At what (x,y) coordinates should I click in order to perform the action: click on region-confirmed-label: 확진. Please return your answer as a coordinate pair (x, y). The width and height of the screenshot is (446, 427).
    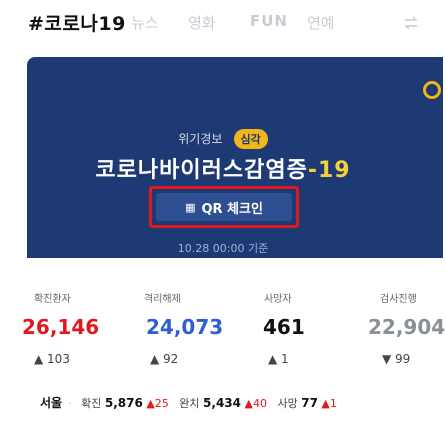
    Looking at the image, I should click on (91, 403).